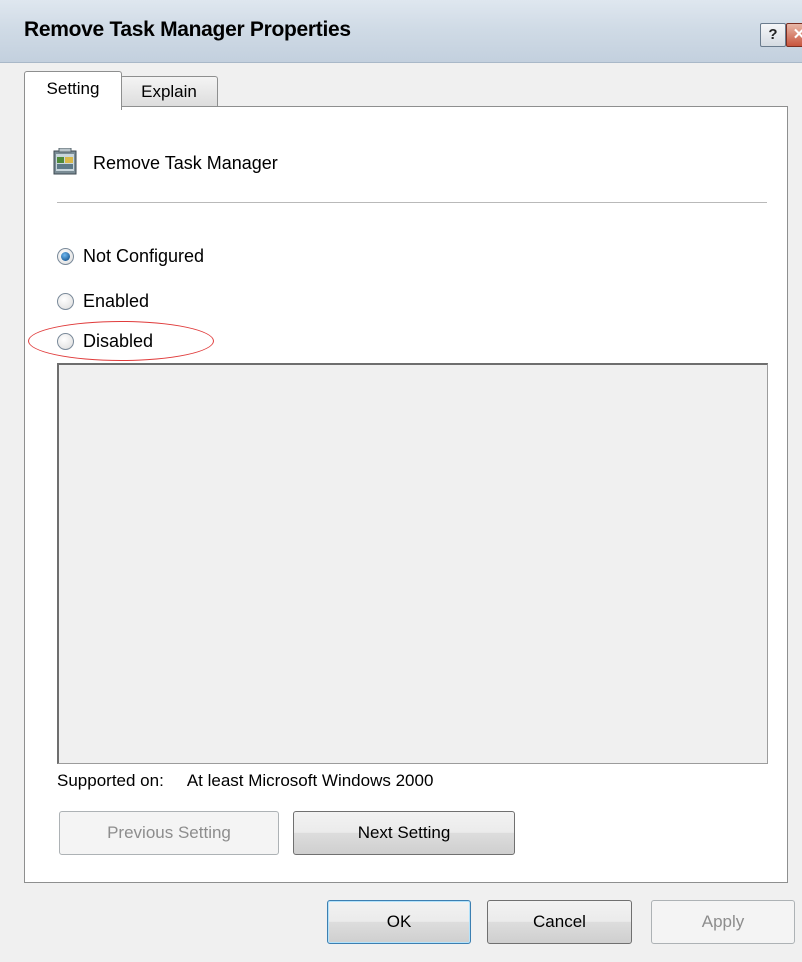 This screenshot has height=962, width=802. I want to click on next-setting-button: Next Setting, so click(404, 833).